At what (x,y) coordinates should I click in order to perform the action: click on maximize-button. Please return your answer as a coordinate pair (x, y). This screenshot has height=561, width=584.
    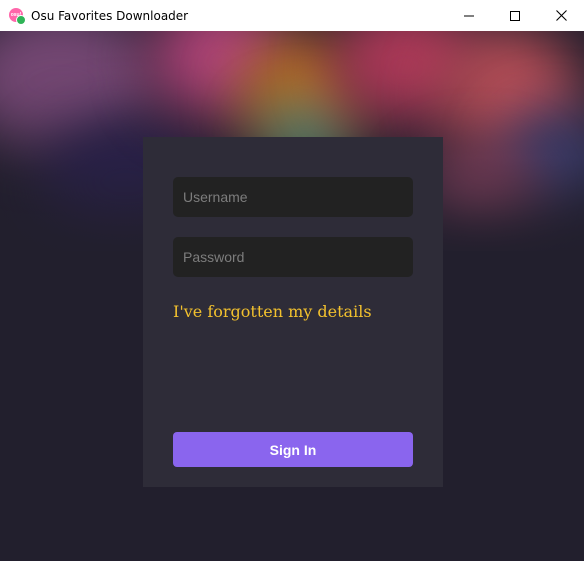
    Looking at the image, I should click on (515, 15).